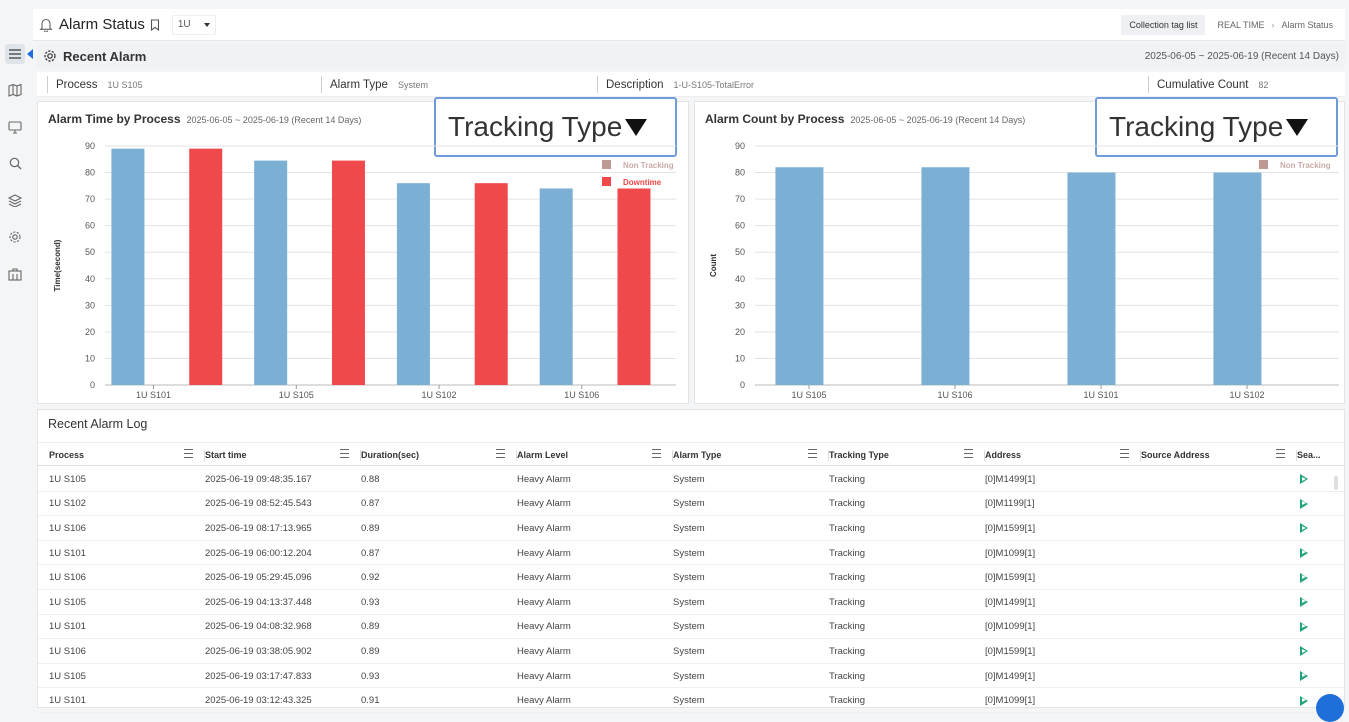 This screenshot has height=722, width=1349. I want to click on log-title: Recent Alarm Log, so click(98, 424).